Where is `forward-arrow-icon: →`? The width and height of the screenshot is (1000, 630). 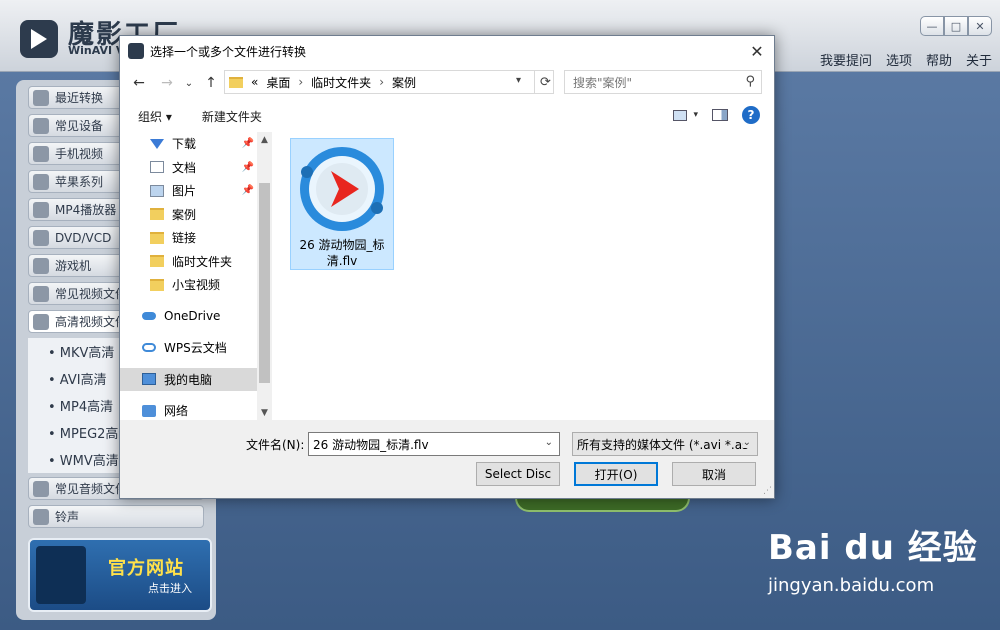
forward-arrow-icon: → is located at coordinates (167, 83).